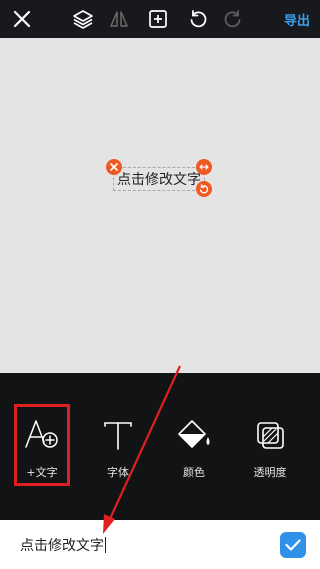  I want to click on text-layer: 点击修改文字, so click(159, 179).